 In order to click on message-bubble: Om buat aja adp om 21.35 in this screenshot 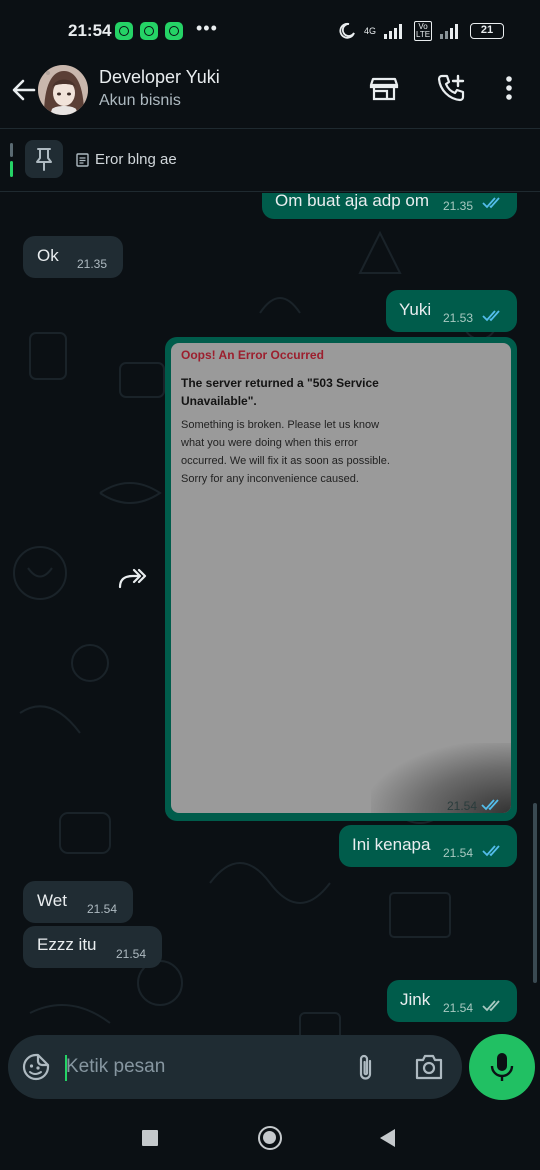, I will do `click(389, 206)`.